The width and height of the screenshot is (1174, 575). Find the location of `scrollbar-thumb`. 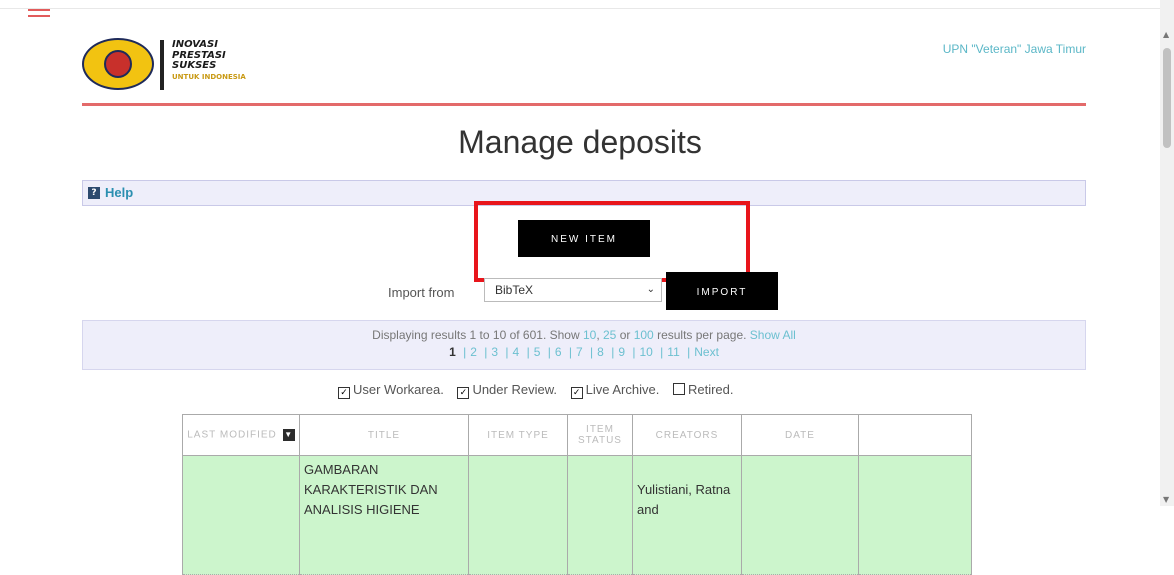

scrollbar-thumb is located at coordinates (1167, 98).